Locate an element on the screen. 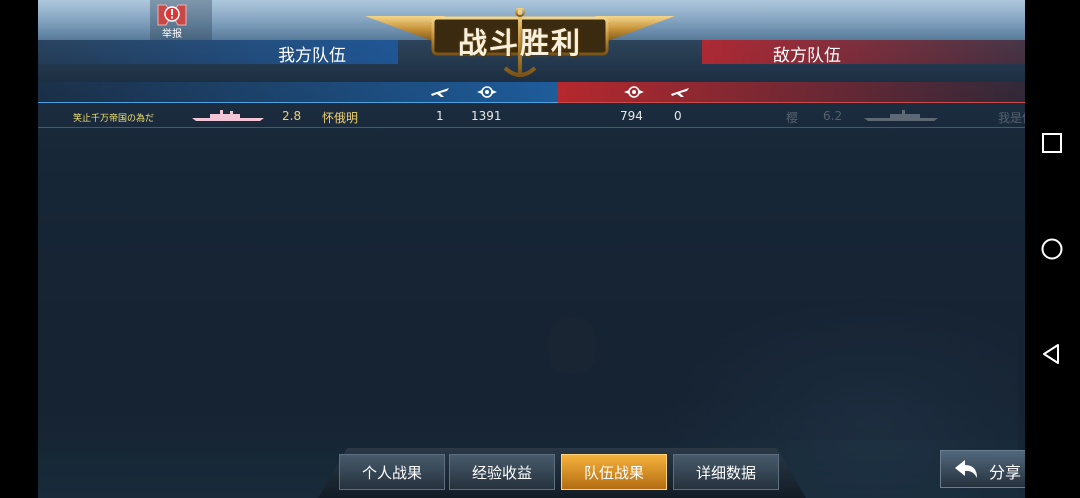 This screenshot has height=498, width=1080. enemy-kills: 0 is located at coordinates (678, 116).